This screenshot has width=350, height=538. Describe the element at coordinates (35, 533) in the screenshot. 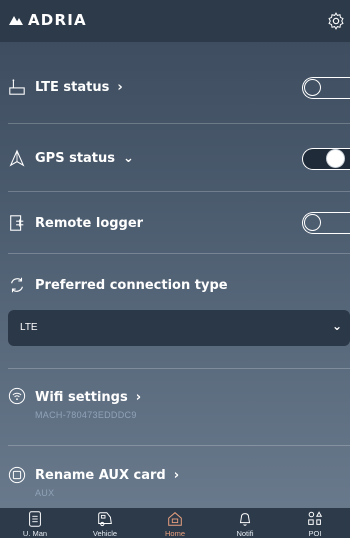

I see `nav-label: U. Man` at that location.